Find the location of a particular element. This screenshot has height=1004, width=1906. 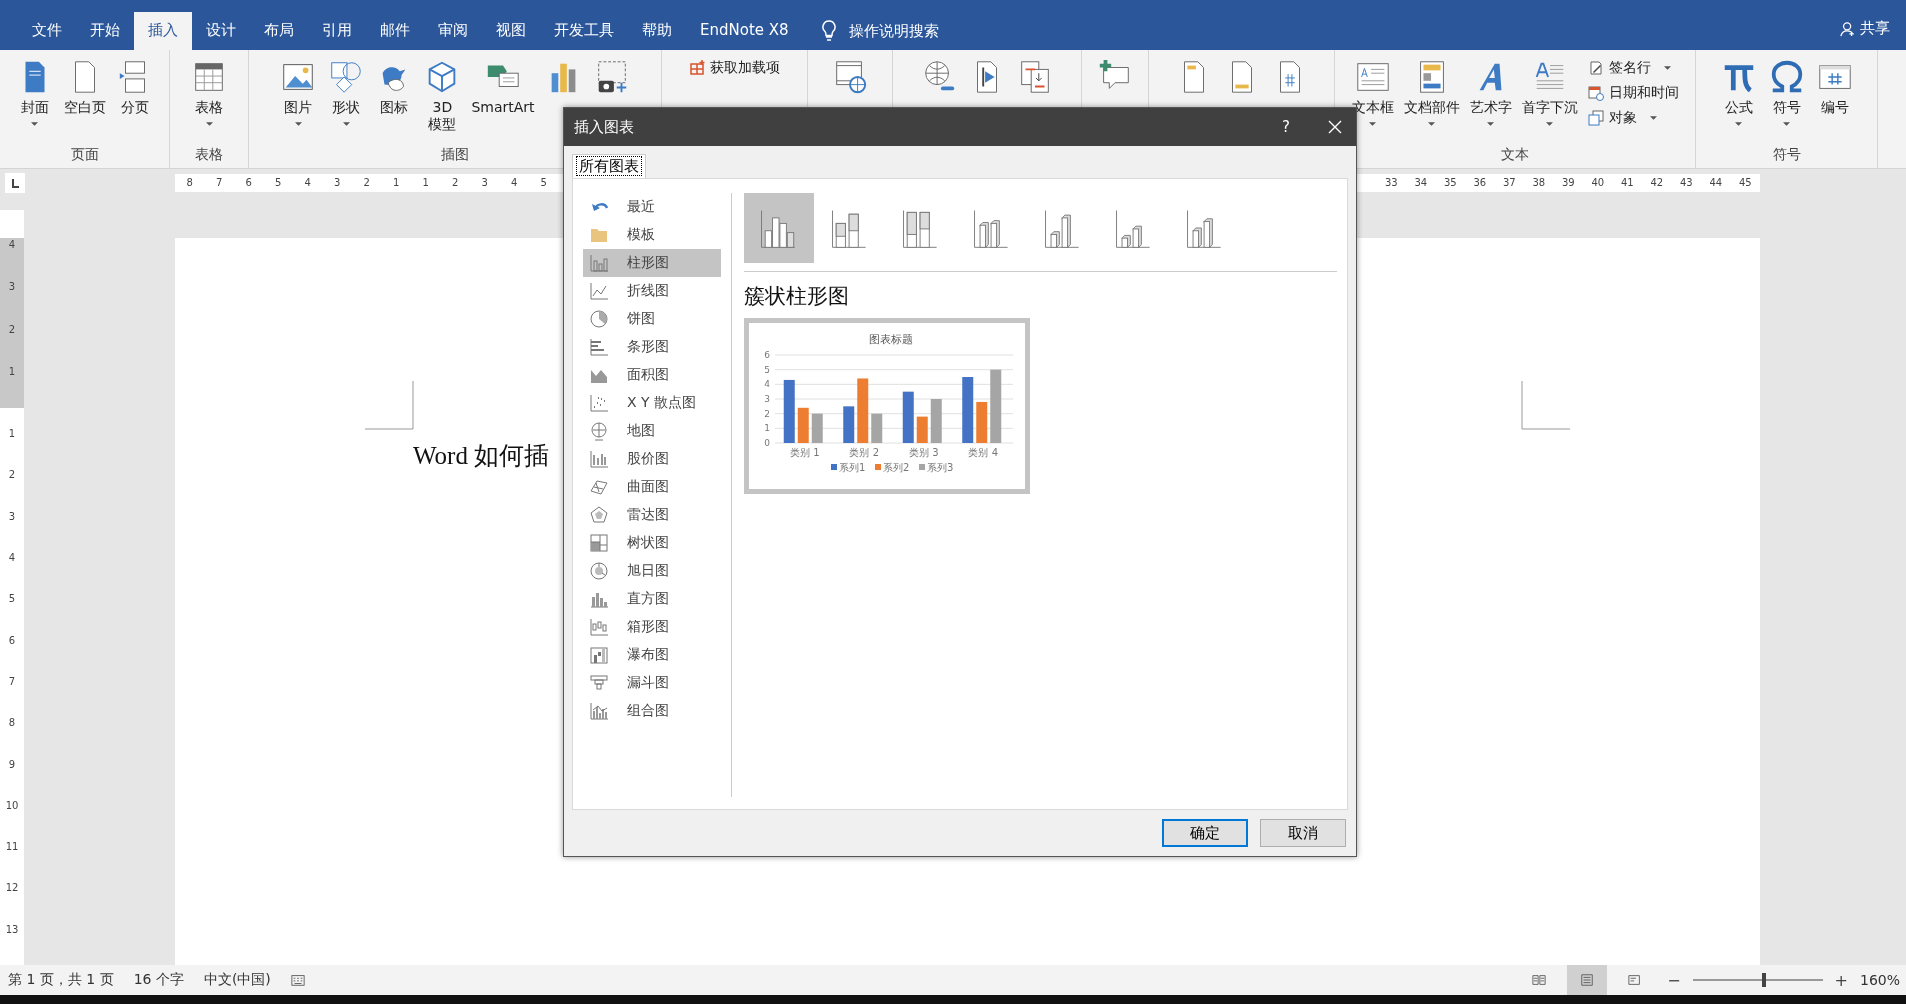

ribbon-button: 形状 is located at coordinates (346, 92).